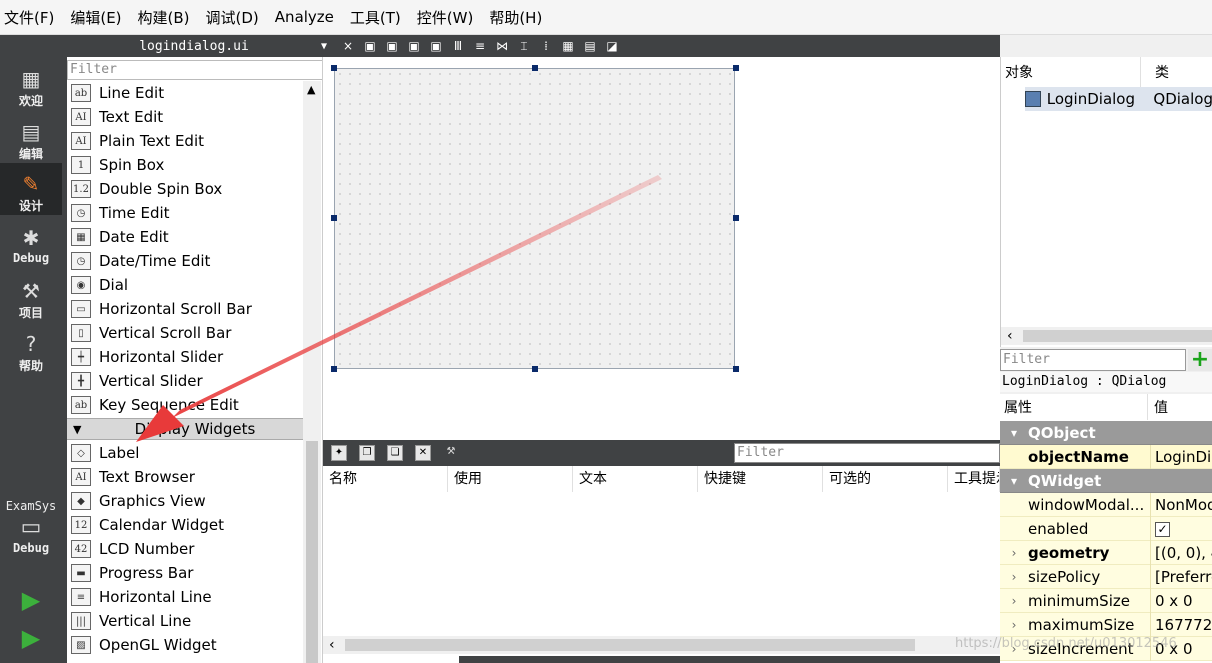 The image size is (1212, 663). Describe the element at coordinates (510, 479) in the screenshot. I see `column-header: 使用` at that location.